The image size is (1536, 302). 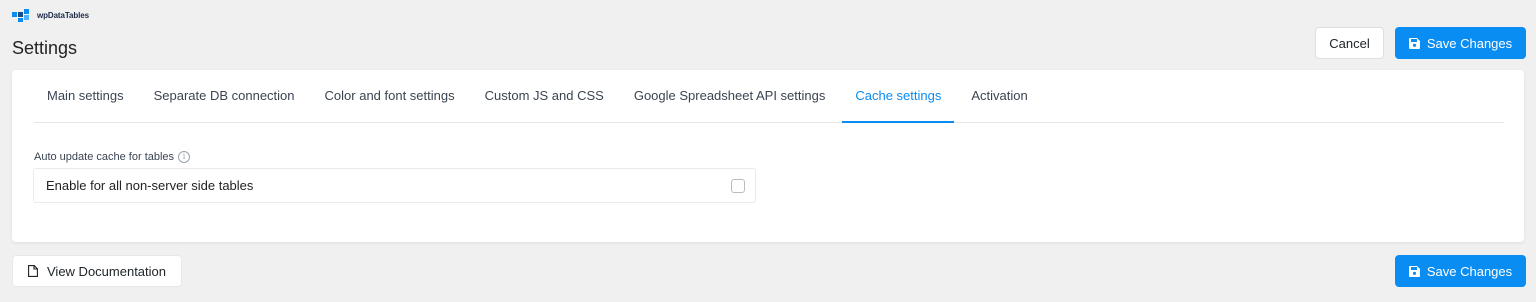 I want to click on save-changes-button-top: Save Changes, so click(x=1460, y=43).